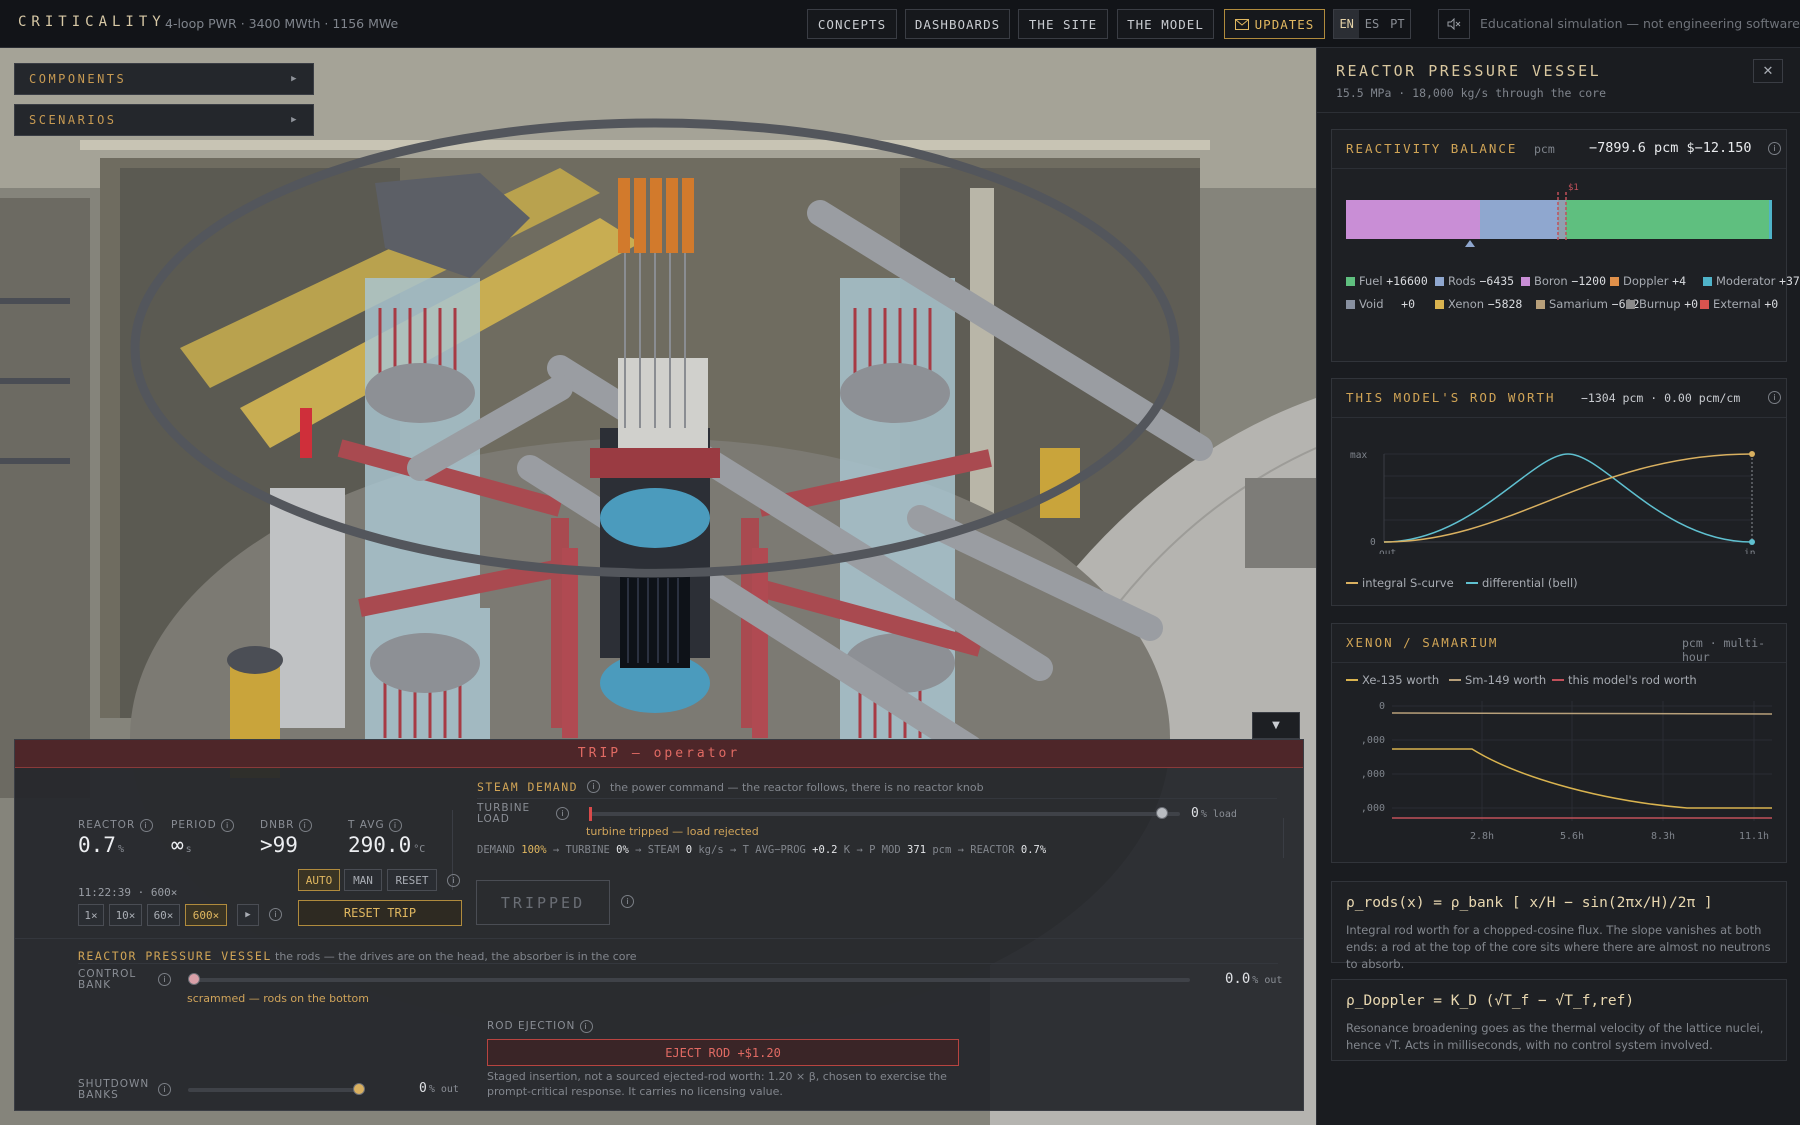 The image size is (1800, 1125). I want to click on plant-subtitle: 4-loop PWR · 3400 MWth · 1156 MWe, so click(282, 23).